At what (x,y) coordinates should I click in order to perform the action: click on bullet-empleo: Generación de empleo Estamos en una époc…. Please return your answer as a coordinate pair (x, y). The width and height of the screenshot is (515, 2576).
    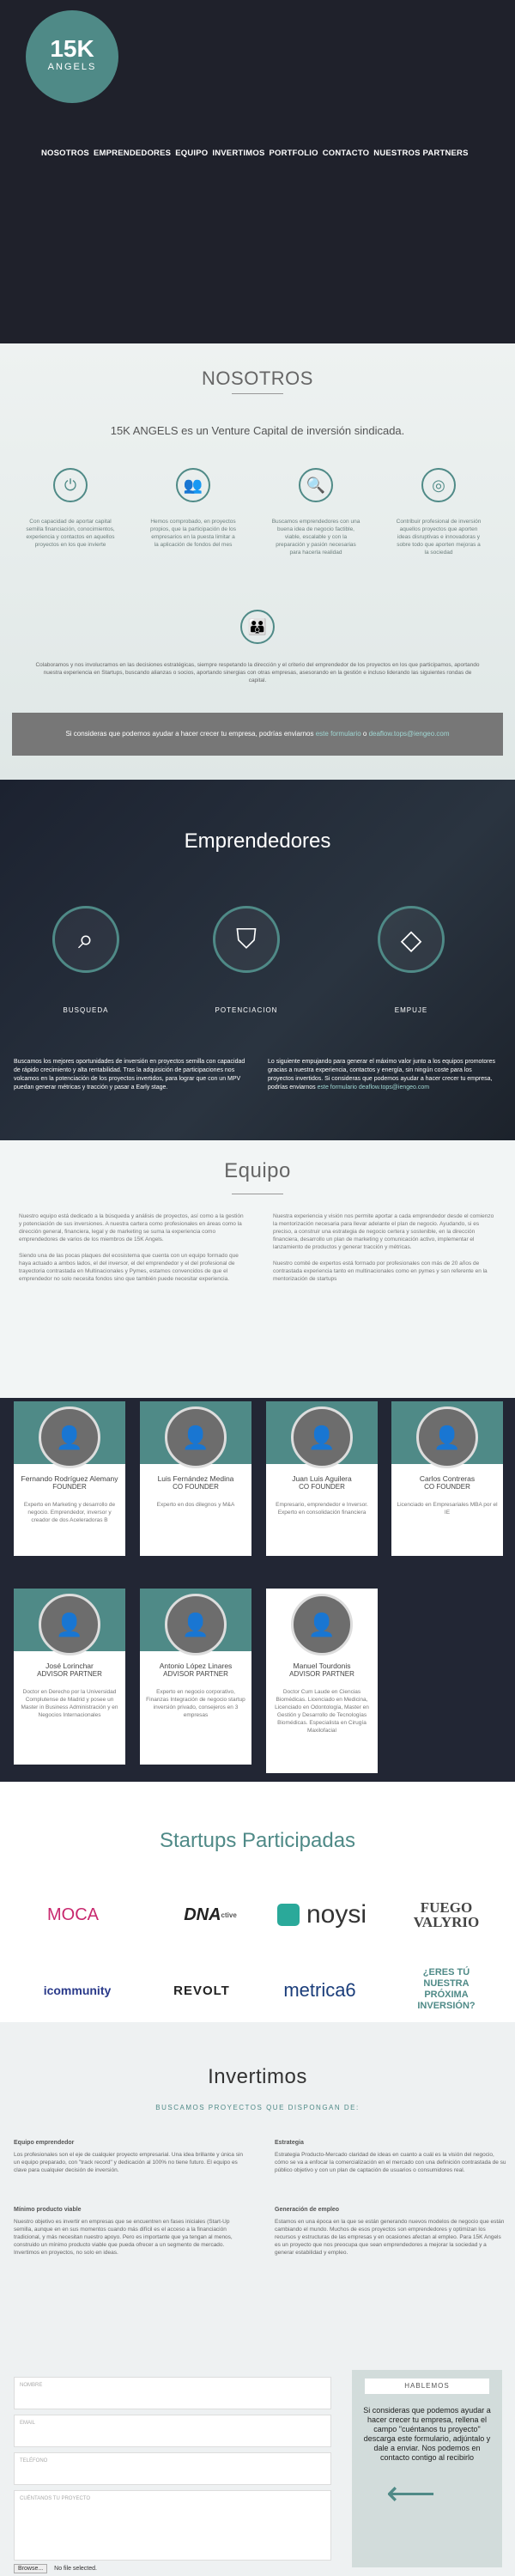
    Looking at the image, I should click on (390, 2232).